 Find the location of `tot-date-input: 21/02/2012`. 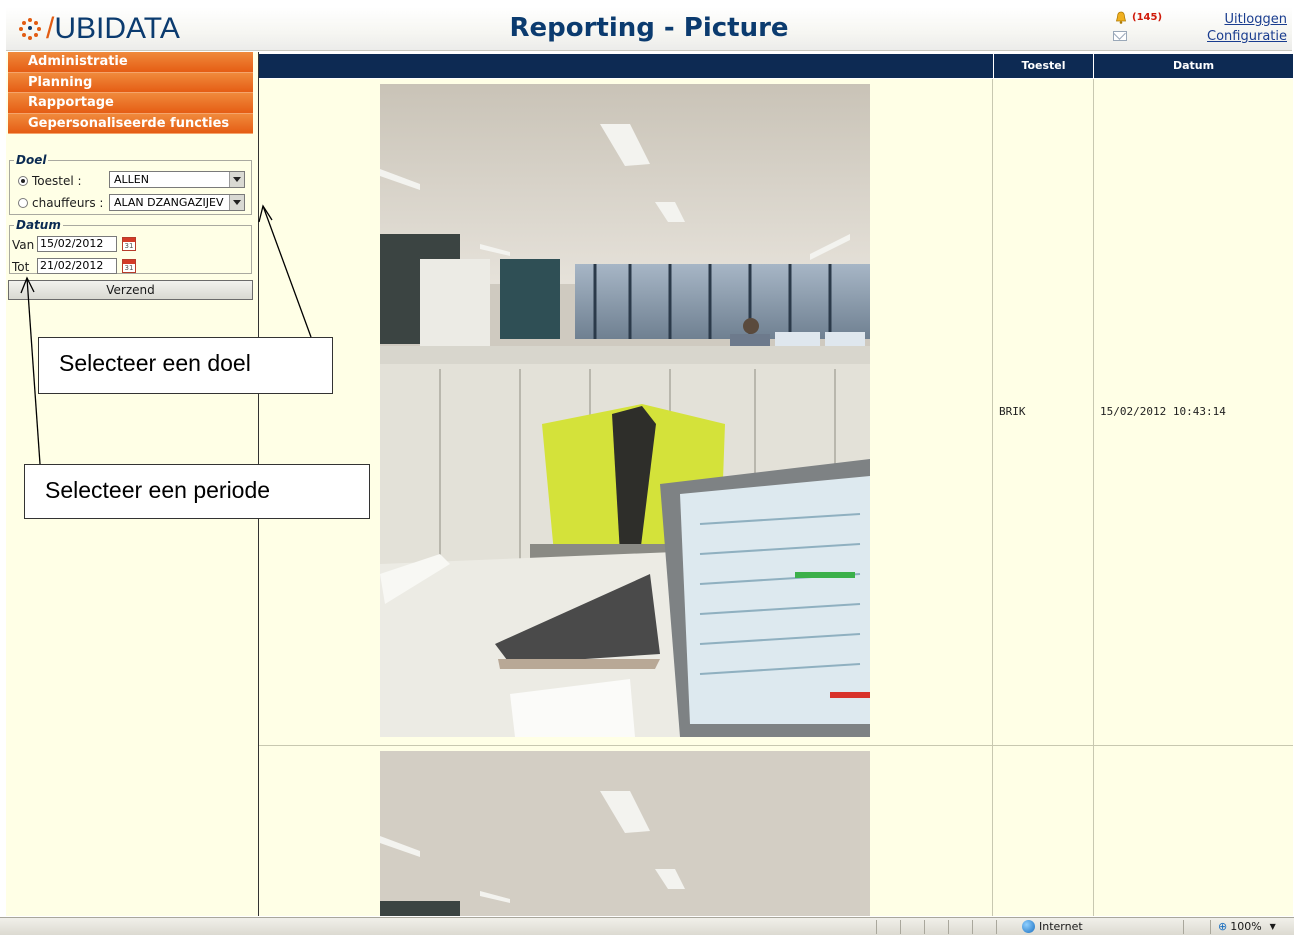

tot-date-input: 21/02/2012 is located at coordinates (77, 266).